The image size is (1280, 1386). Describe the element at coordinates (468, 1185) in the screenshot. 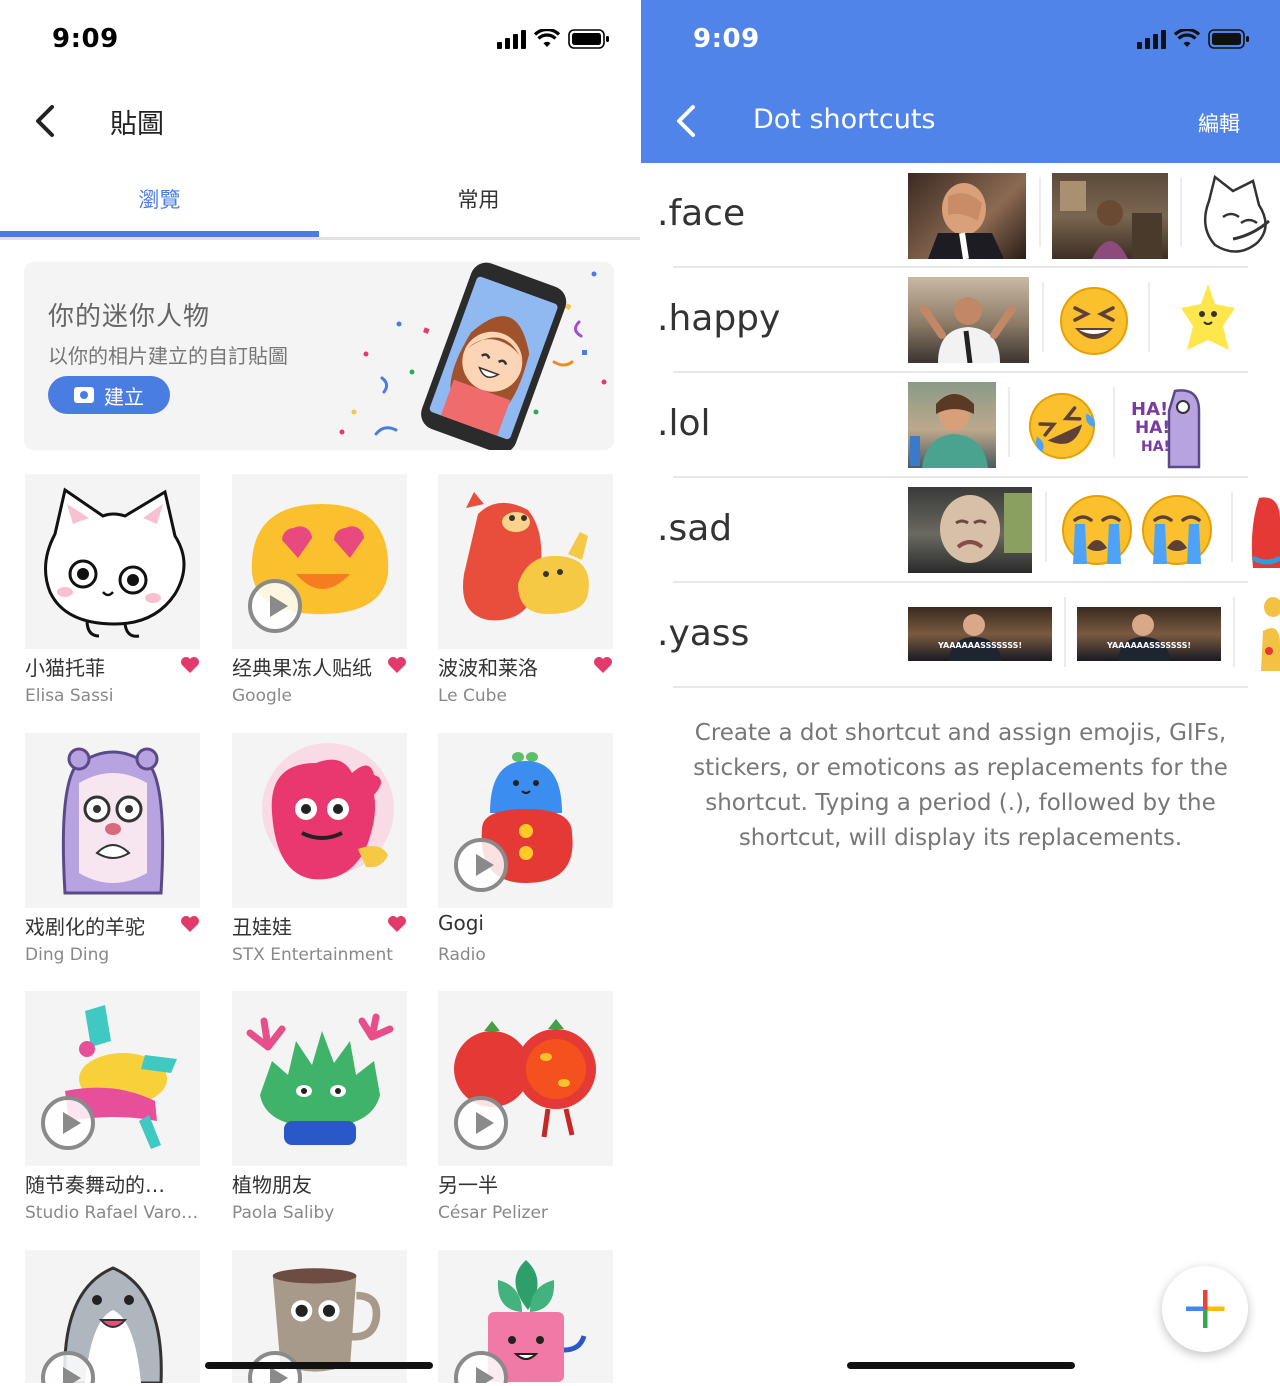

I see `sticker-pack-name: 另一半` at that location.